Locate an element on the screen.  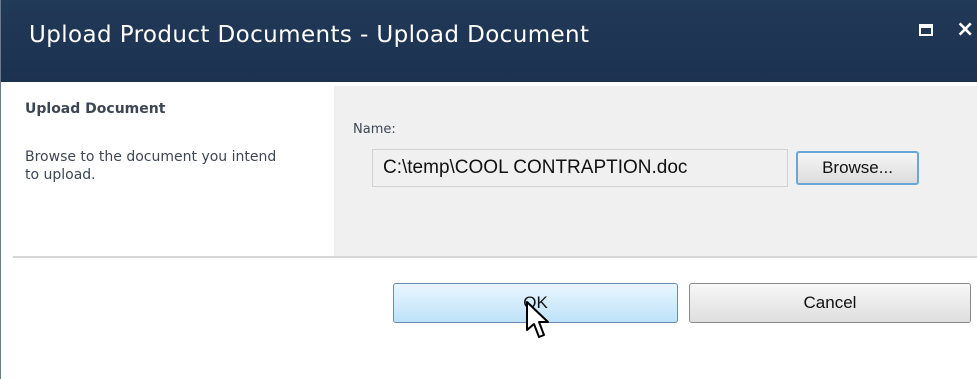
mouse-pointer-icon is located at coordinates (537, 319).